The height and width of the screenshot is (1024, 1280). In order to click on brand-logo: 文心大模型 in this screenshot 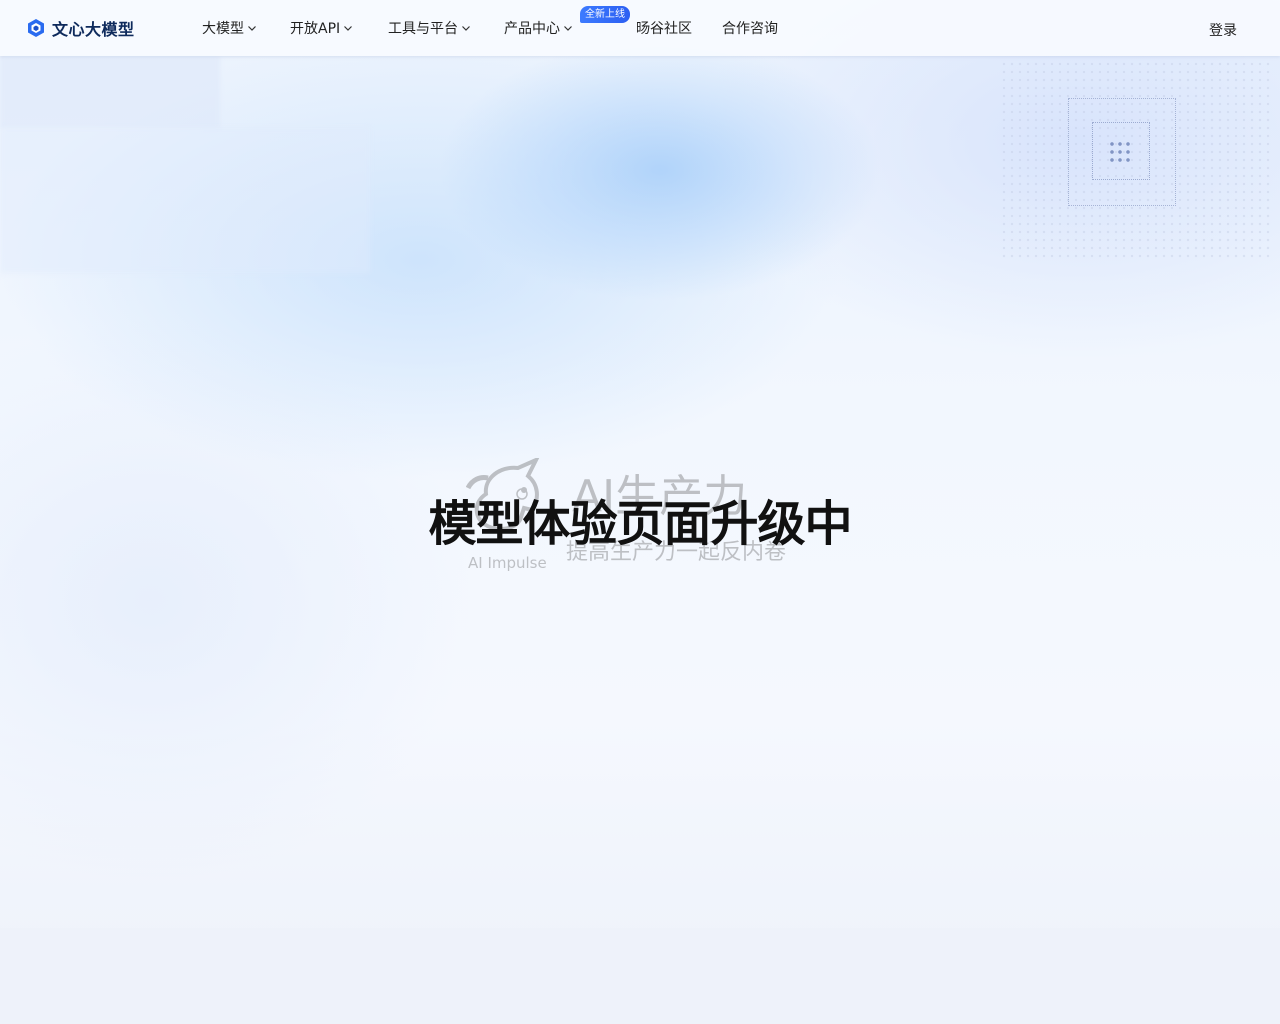, I will do `click(80, 28)`.